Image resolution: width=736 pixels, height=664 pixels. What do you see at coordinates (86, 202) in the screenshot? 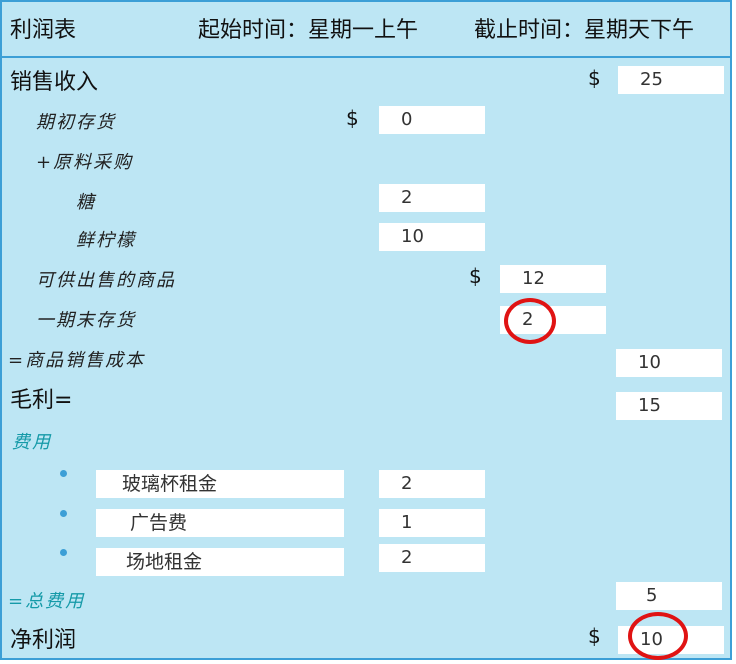
I see `sugar-label: 糖` at bounding box center [86, 202].